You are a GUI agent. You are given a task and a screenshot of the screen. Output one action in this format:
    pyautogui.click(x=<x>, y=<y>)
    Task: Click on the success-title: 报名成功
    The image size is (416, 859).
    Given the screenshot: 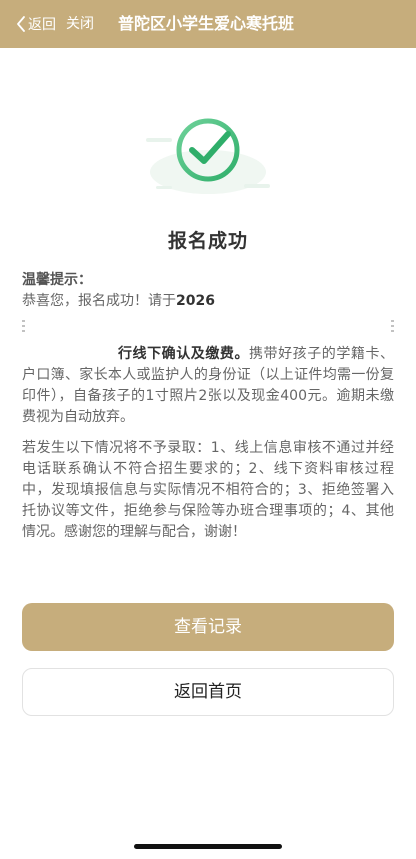 What is the action you would take?
    pyautogui.click(x=207, y=241)
    